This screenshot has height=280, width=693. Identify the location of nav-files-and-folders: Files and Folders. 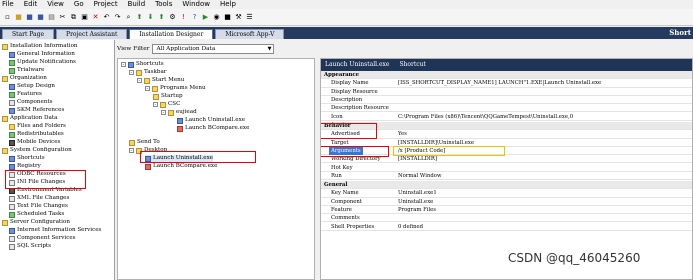
(37, 126).